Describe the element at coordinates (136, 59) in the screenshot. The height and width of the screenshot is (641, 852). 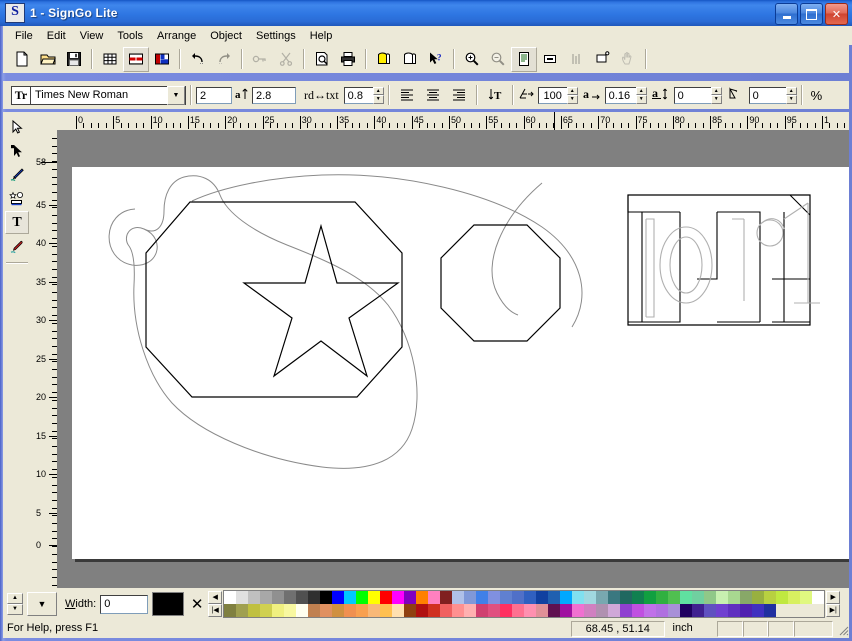
I see `layout-red-button` at that location.